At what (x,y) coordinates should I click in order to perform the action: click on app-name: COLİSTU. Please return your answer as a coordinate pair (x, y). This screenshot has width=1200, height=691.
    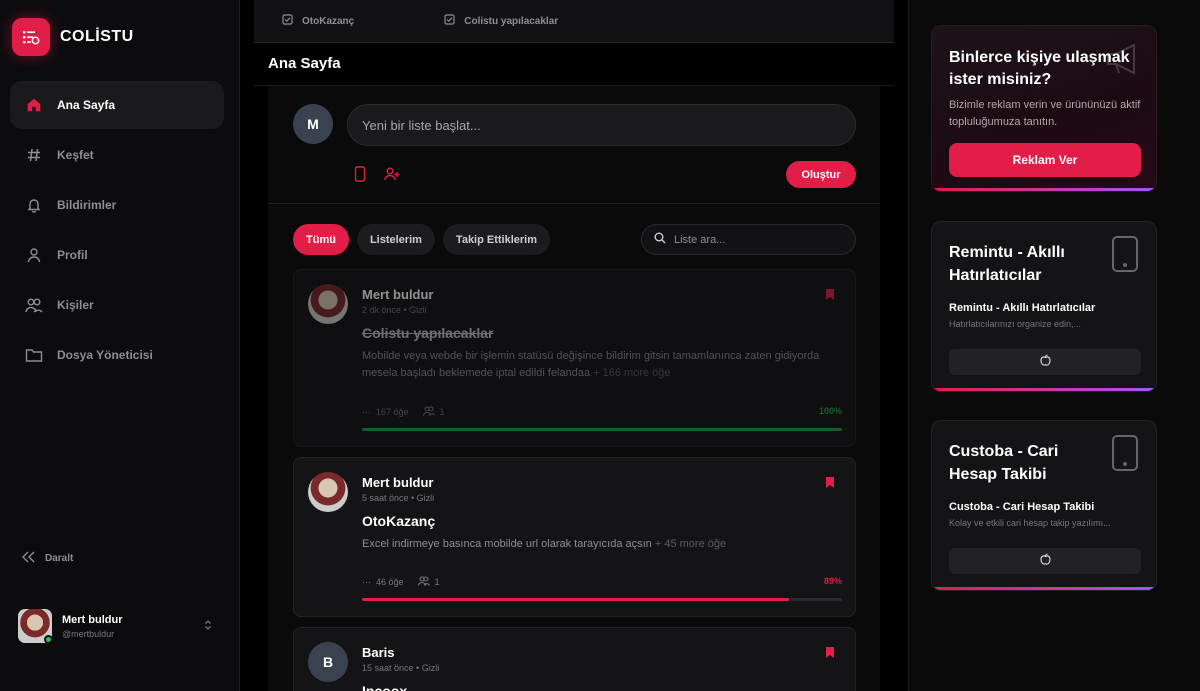
    Looking at the image, I should click on (97, 36).